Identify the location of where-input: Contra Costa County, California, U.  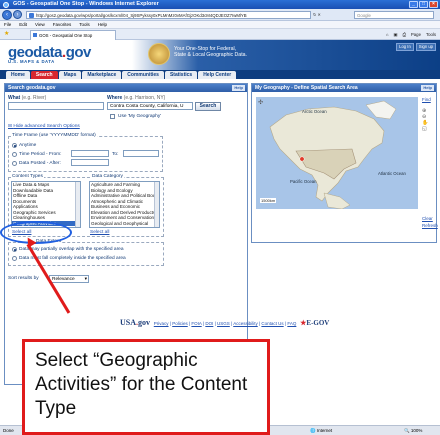
(150, 106).